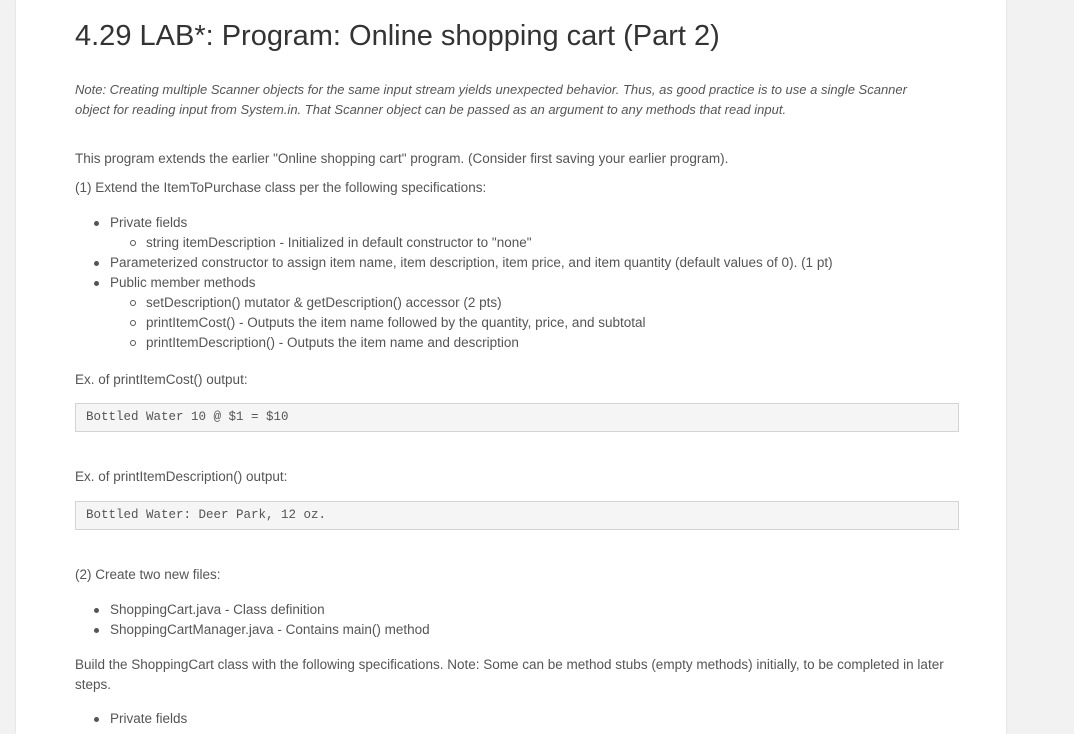  What do you see at coordinates (517, 515) in the screenshot?
I see `ex-desc-code-block: Bottled Water: Deer Park, 12 oz.` at bounding box center [517, 515].